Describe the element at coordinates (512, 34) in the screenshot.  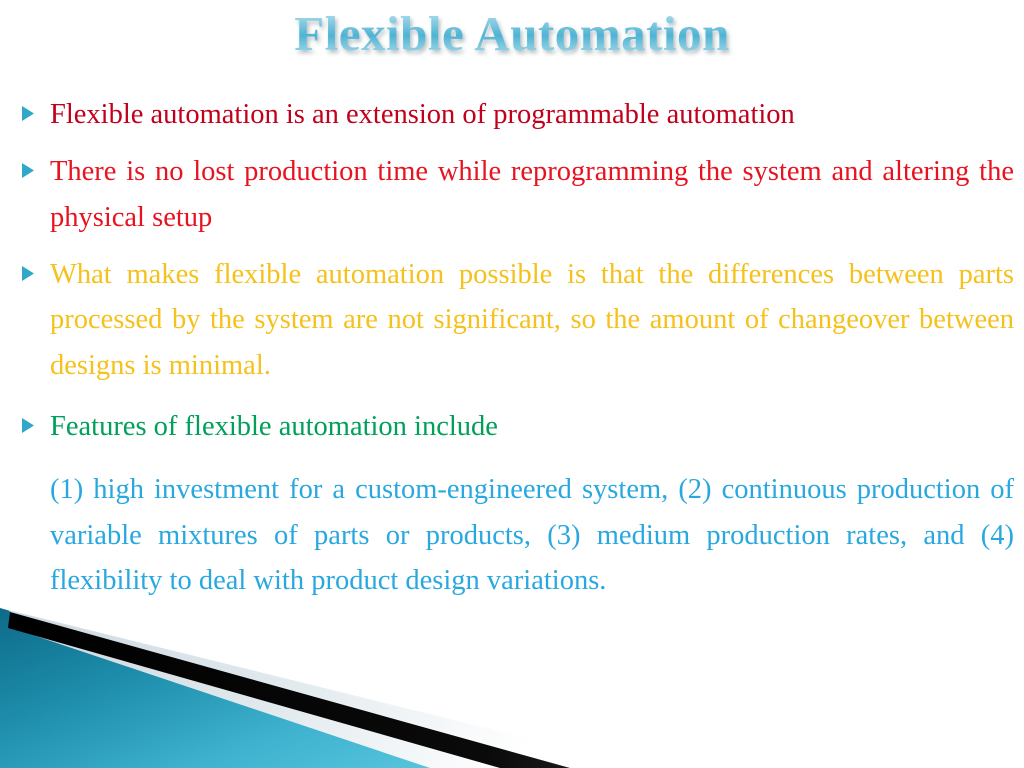
I see `slide-title: Flexible Automation` at that location.